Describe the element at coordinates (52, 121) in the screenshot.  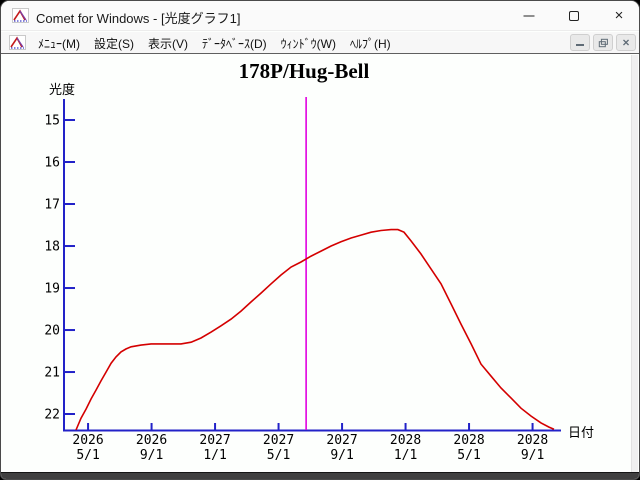
I see `y-tick-label: 15` at that location.